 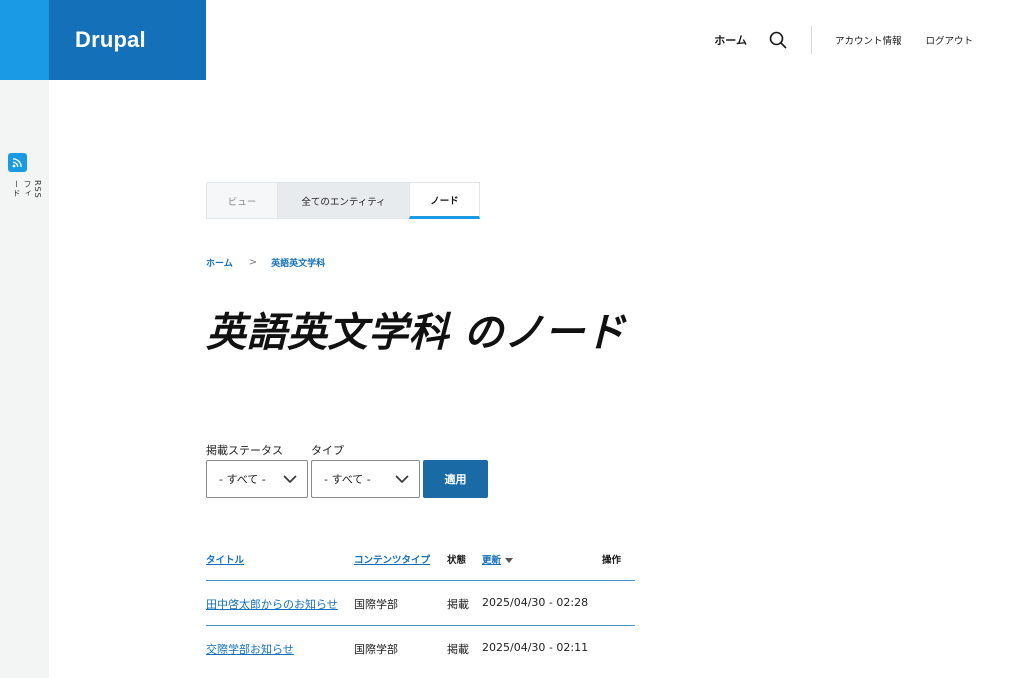 What do you see at coordinates (392, 559) in the screenshot?
I see `header-content-type: コンテンツタイプ` at bounding box center [392, 559].